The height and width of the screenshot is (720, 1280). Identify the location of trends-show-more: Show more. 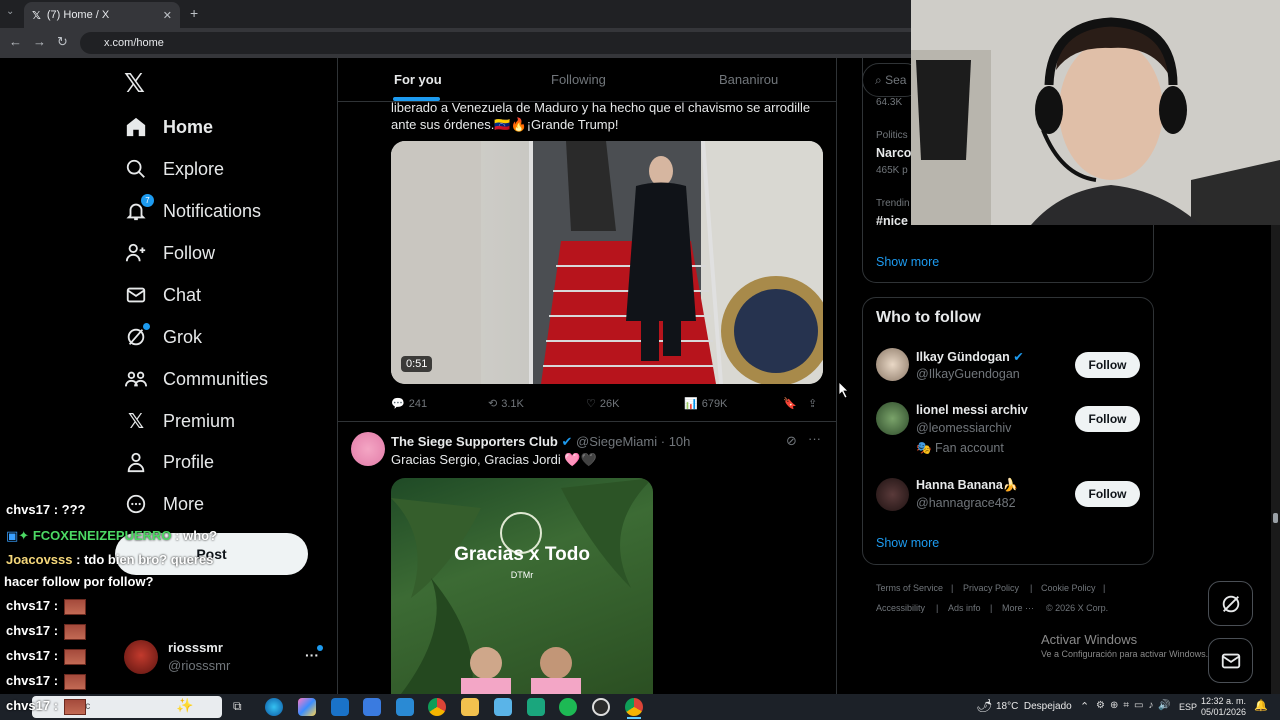
(907, 262).